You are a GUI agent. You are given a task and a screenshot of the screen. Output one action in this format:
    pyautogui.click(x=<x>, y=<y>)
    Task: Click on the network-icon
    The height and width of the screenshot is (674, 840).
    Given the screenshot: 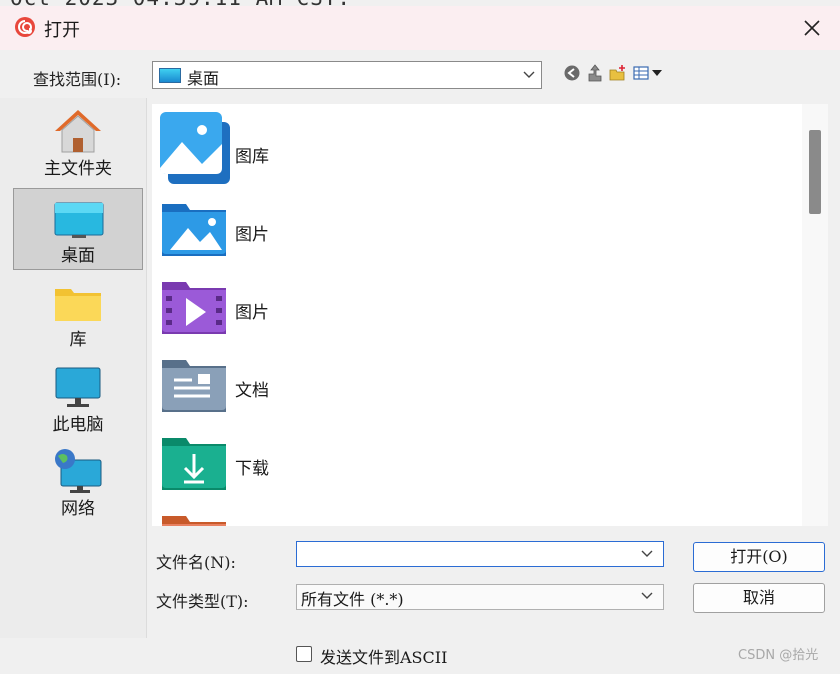 What is the action you would take?
    pyautogui.click(x=78, y=471)
    